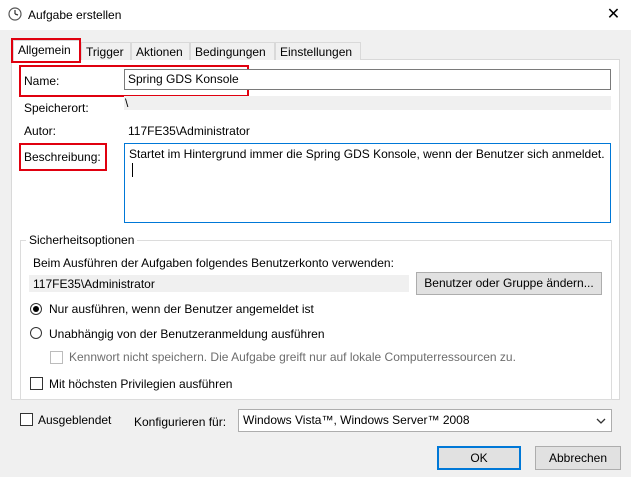  I want to click on no-password-checkbox, so click(56, 357).